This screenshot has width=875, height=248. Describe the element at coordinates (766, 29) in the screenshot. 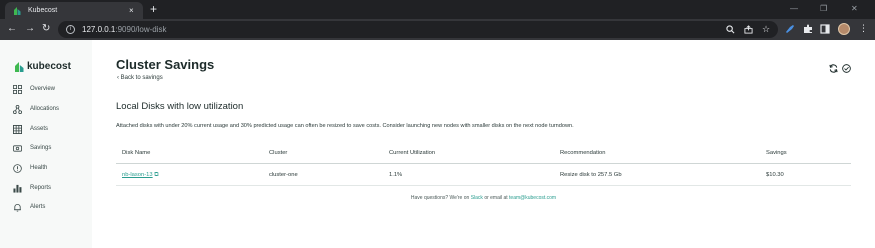

I see `bookmark-star-icon: ☆` at that location.